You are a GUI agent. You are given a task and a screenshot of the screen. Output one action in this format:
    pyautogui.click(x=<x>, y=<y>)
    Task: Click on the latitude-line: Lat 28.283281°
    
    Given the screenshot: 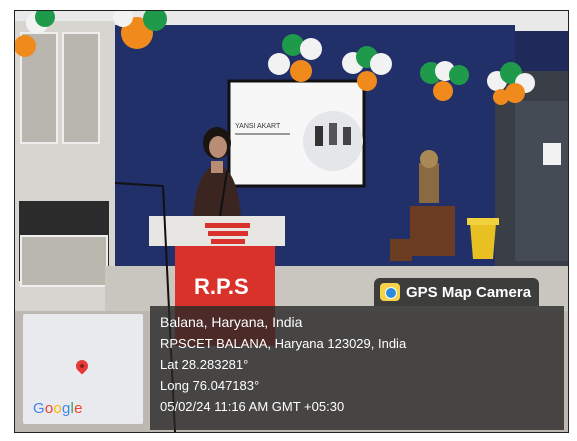 What is the action you would take?
    pyautogui.click(x=204, y=364)
    